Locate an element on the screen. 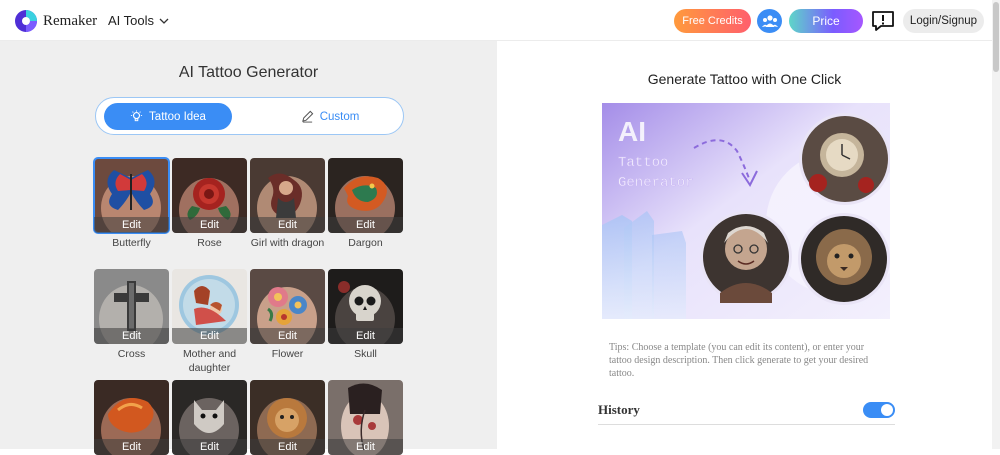 The image size is (1000, 455). tab-custom-label: Custom is located at coordinates (339, 116).